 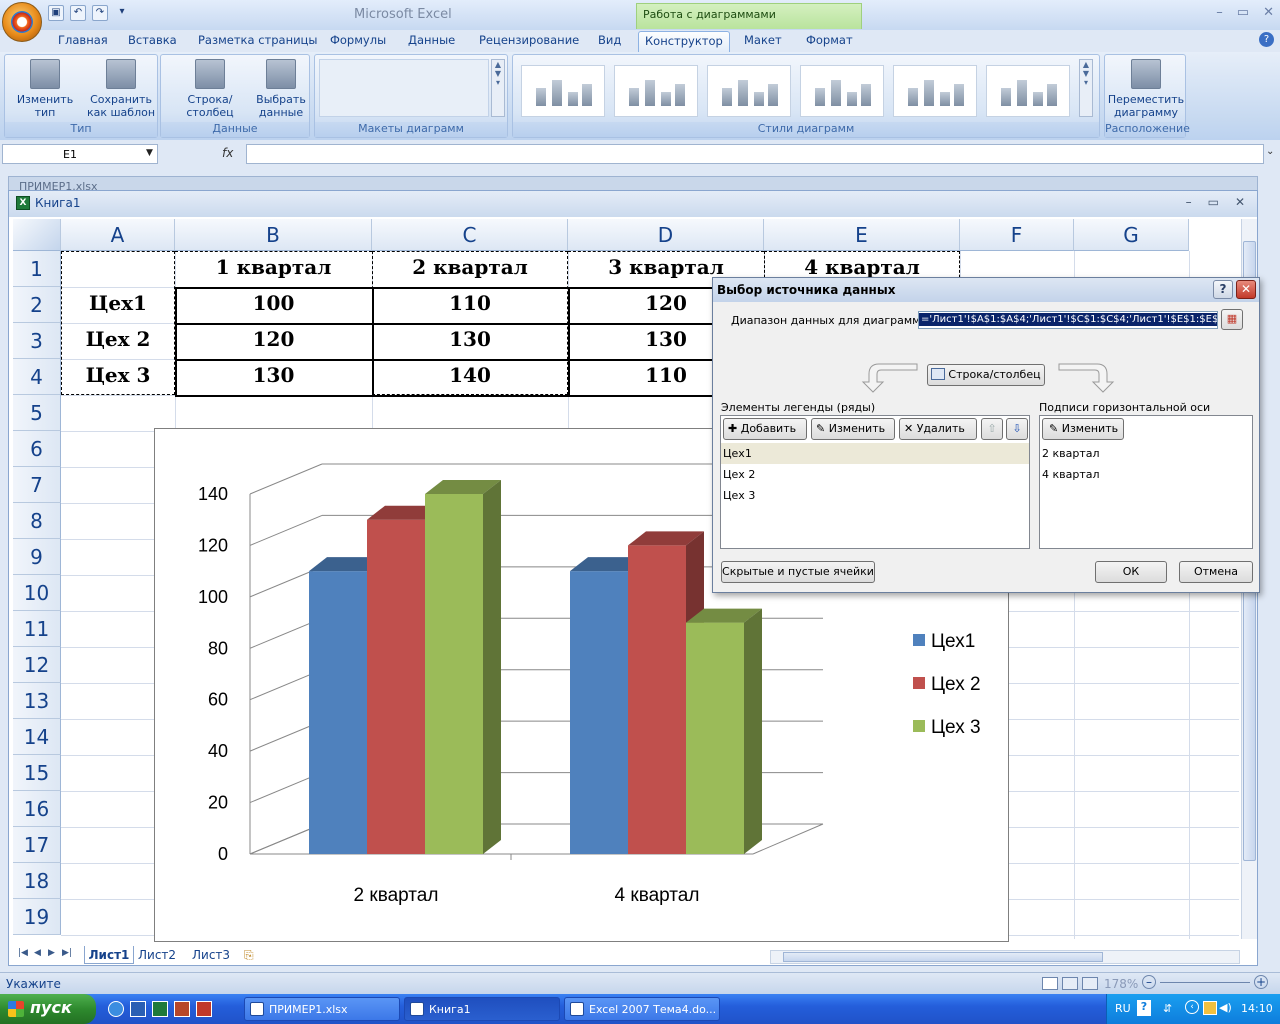 I want to click on select-data-button: Выбрать данные, so click(x=281, y=89).